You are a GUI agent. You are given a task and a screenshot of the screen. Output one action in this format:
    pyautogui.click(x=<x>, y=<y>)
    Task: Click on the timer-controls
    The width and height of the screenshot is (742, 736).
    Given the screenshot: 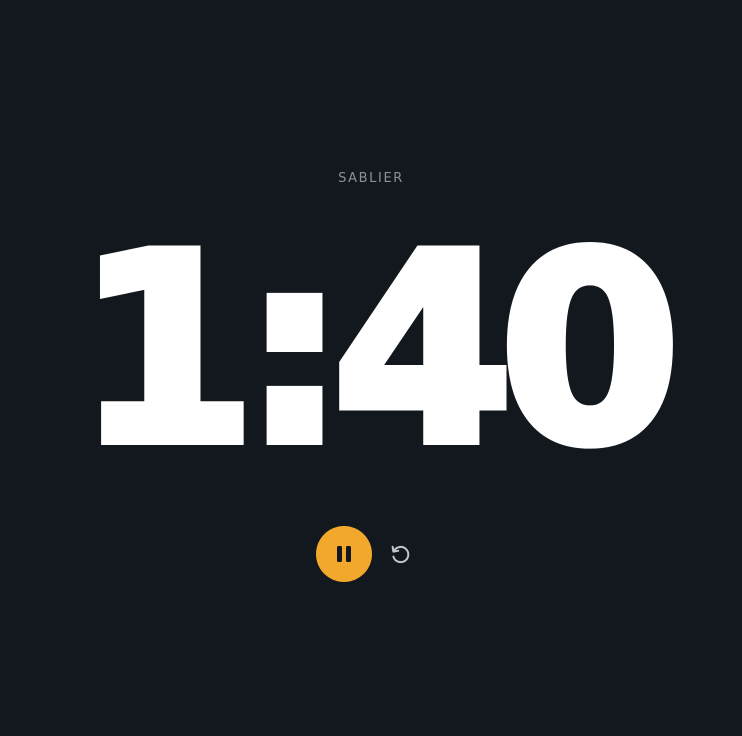 What is the action you would take?
    pyautogui.click(x=371, y=554)
    